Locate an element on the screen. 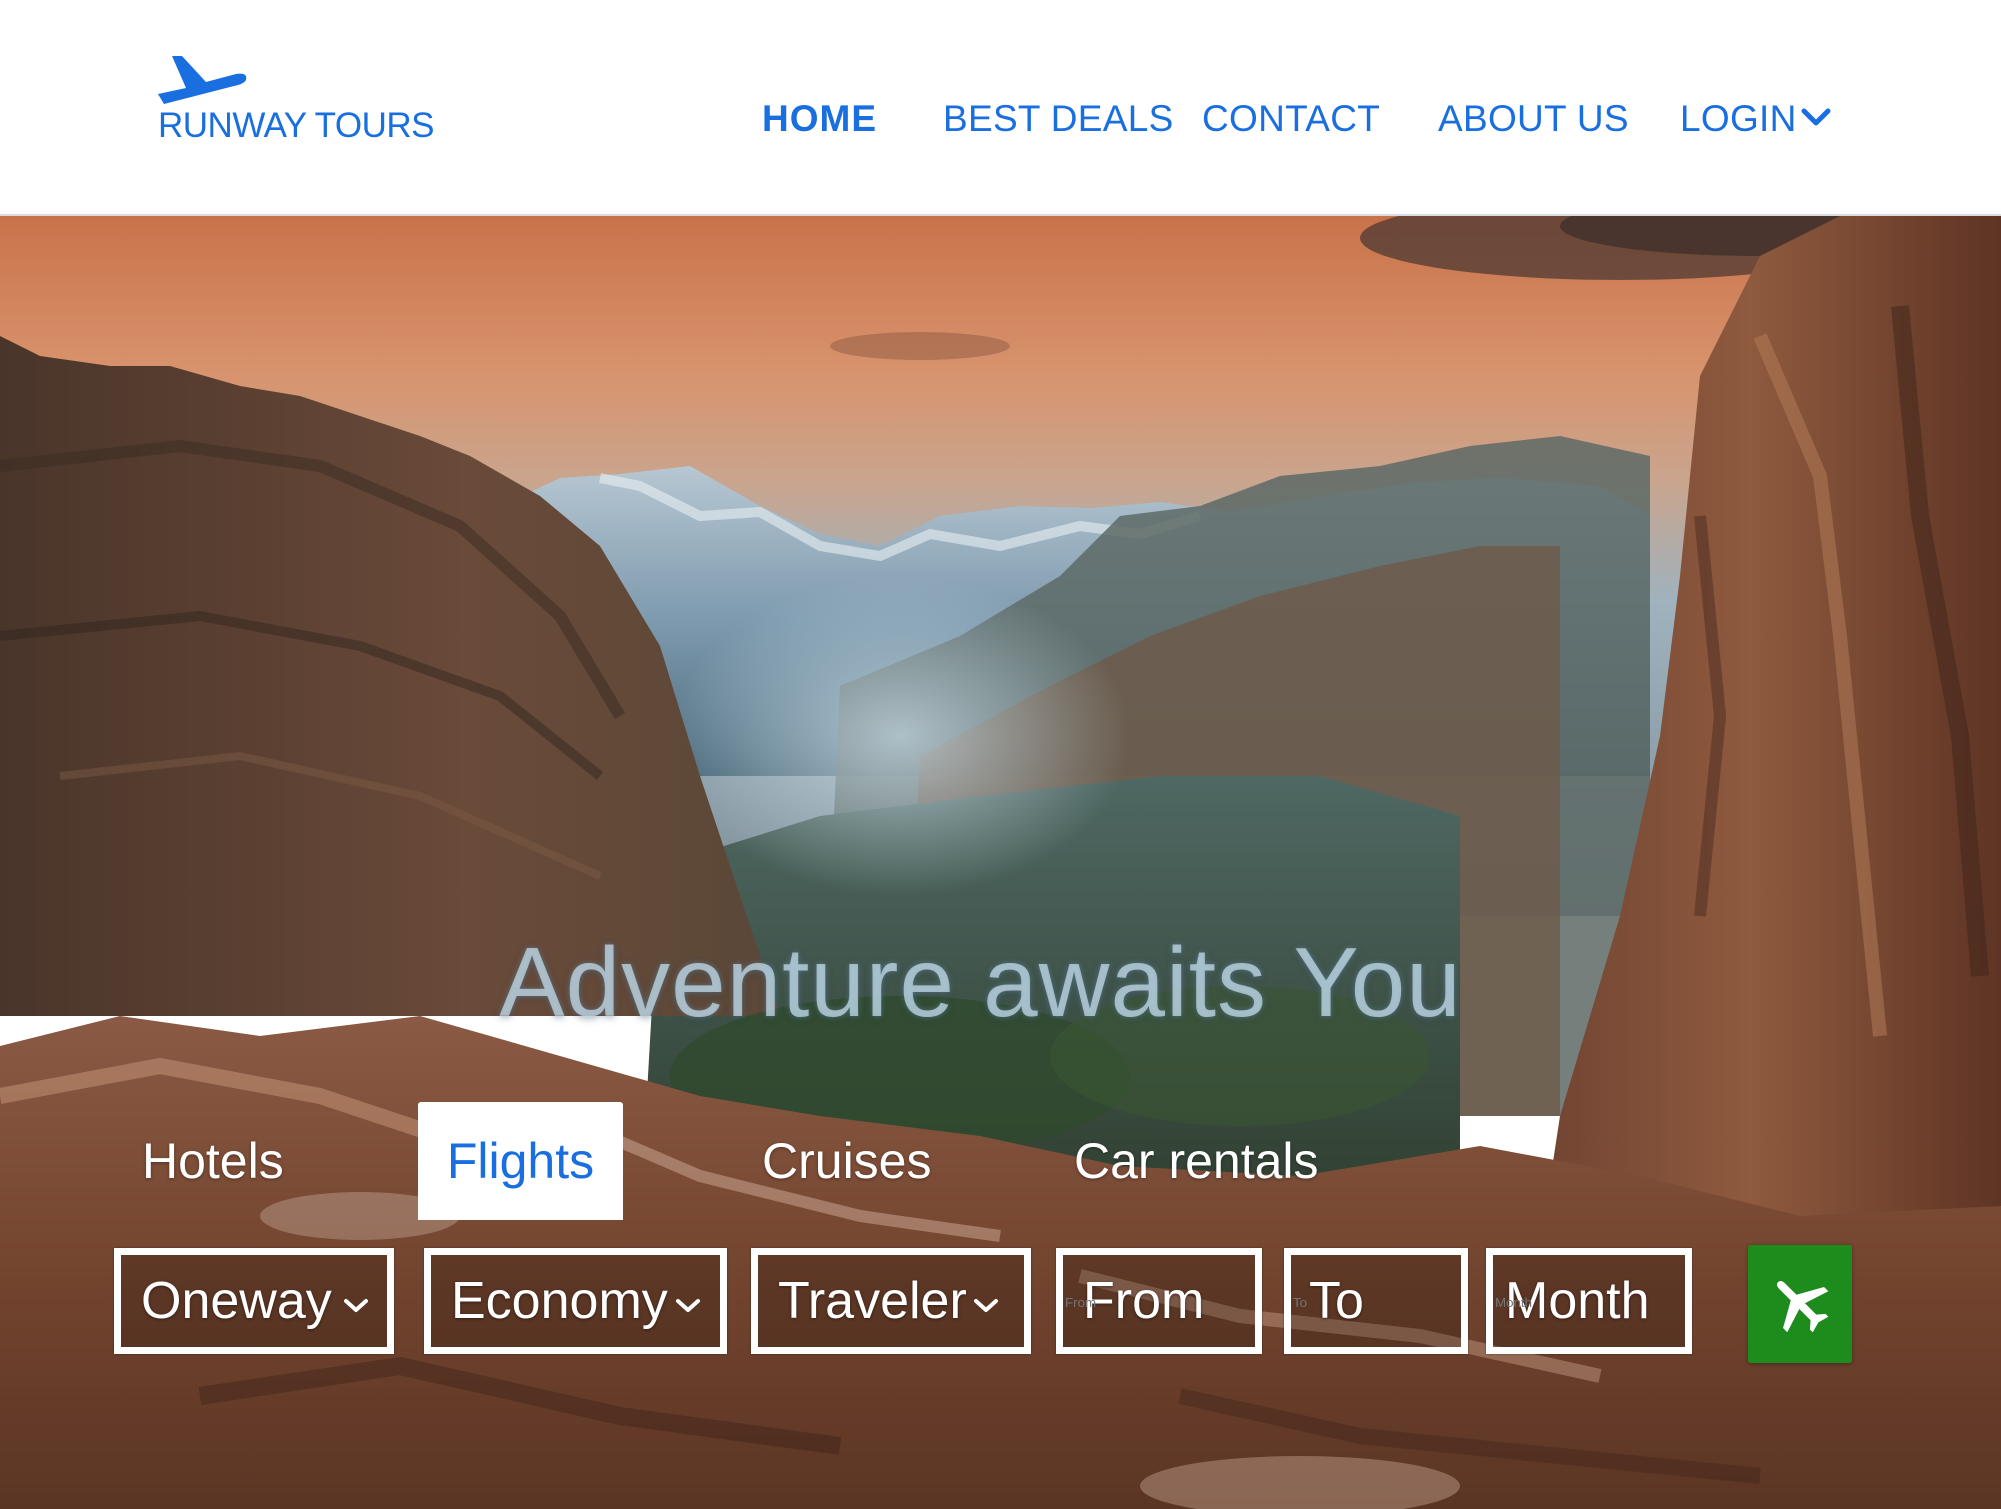  nav-best-deals: BEST DEALS is located at coordinates (1058, 119).